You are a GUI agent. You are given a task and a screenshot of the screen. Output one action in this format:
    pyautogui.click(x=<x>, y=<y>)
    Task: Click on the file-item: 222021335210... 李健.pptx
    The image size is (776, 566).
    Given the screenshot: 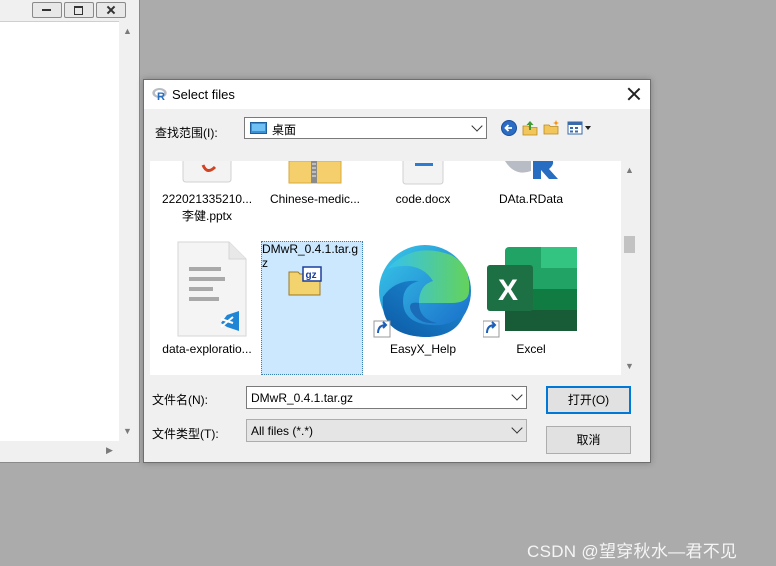 What is the action you would take?
    pyautogui.click(x=207, y=198)
    